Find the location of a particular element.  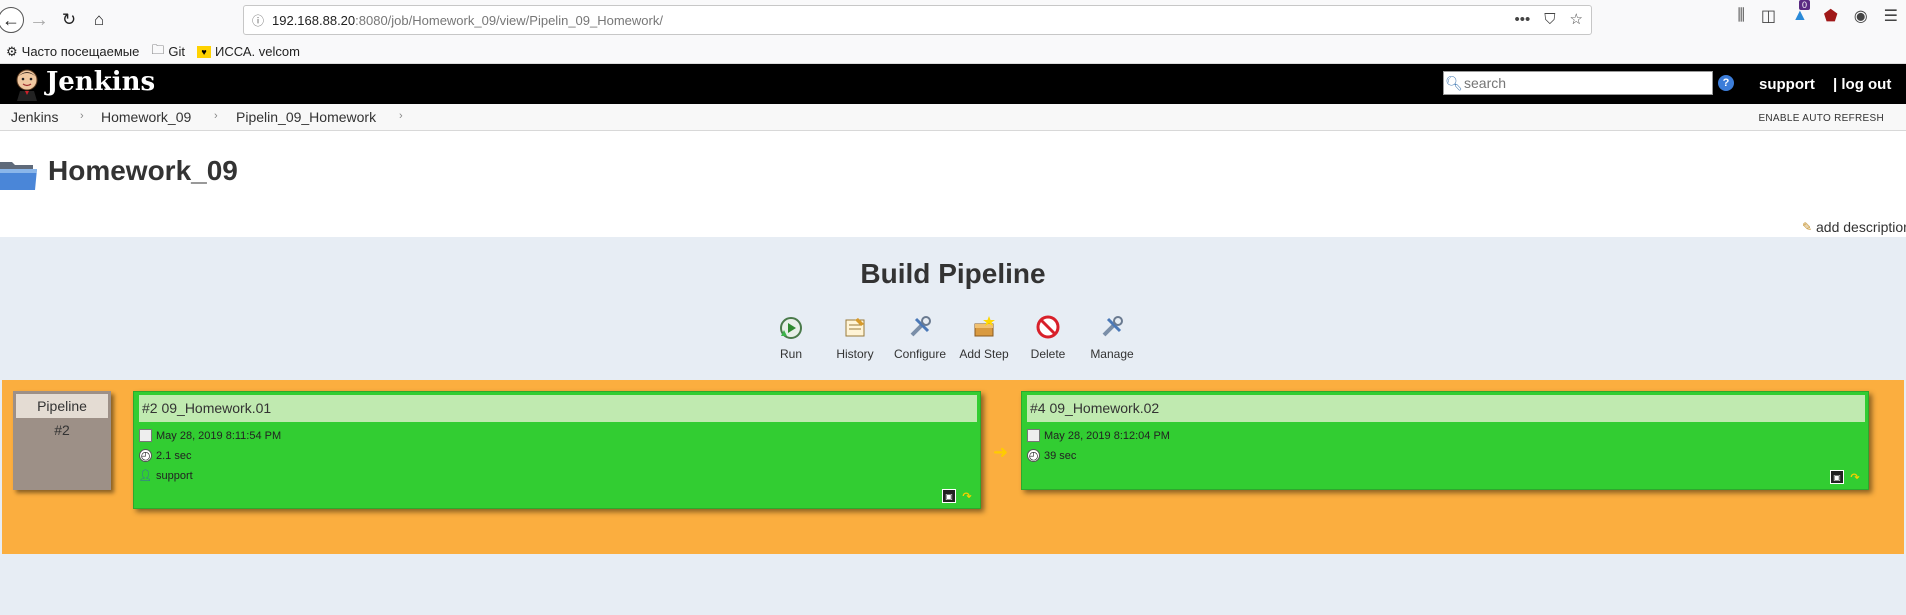

reload-button: ↻ is located at coordinates (69, 20).